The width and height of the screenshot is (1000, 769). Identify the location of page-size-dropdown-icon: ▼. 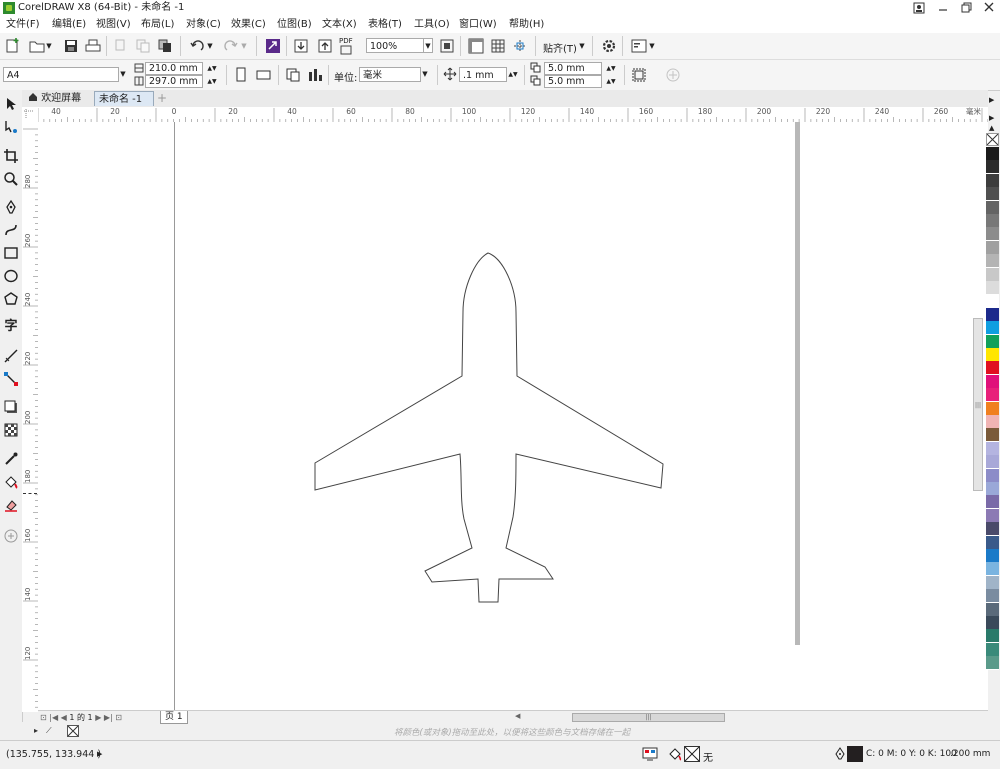
(123, 74).